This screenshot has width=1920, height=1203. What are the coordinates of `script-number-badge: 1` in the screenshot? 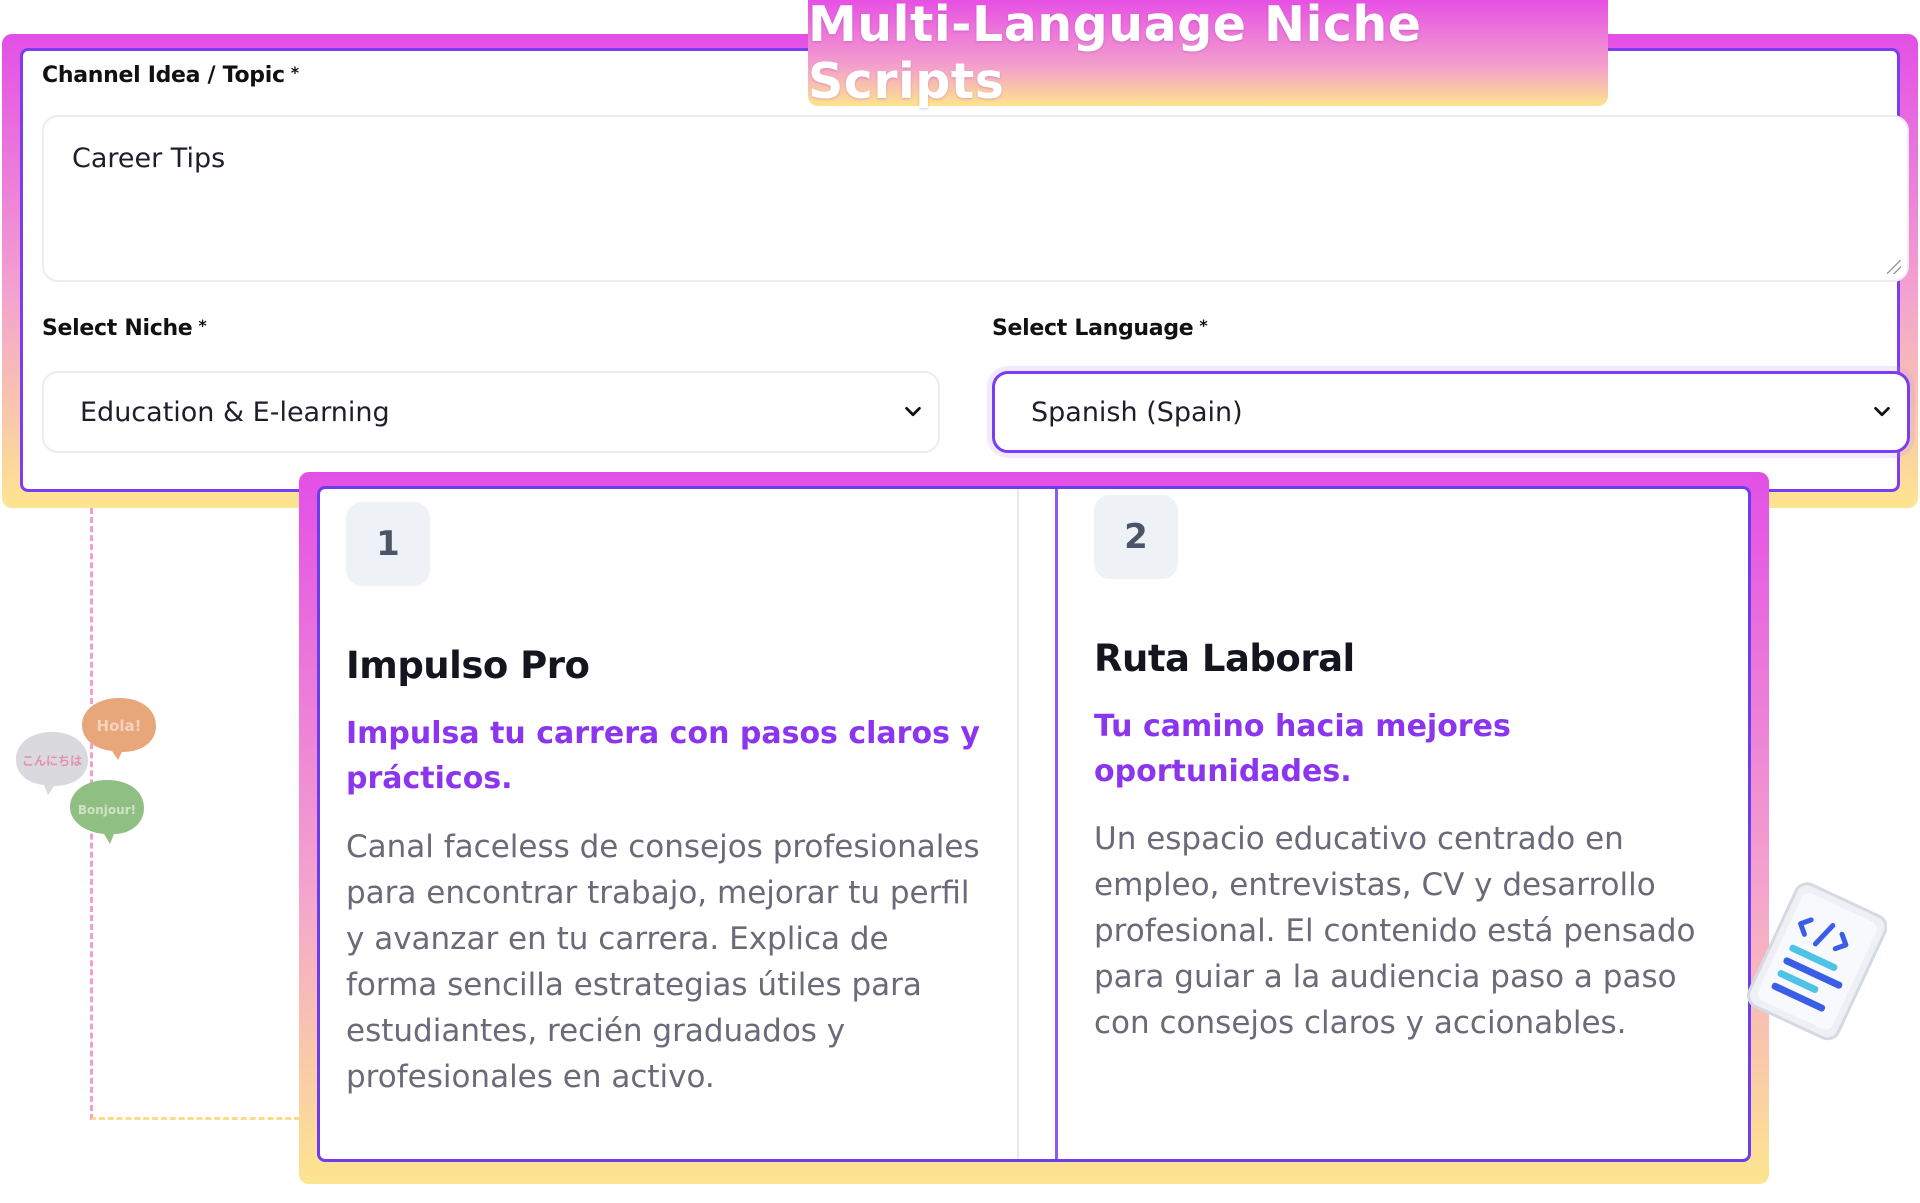 It's located at (388, 544).